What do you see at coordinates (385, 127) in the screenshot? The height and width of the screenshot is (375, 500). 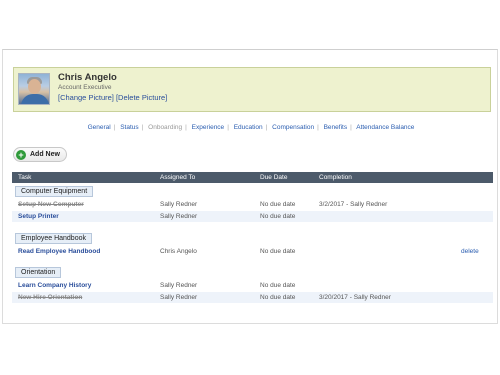 I see `nav-attendance-balance: Attendance Balance` at bounding box center [385, 127].